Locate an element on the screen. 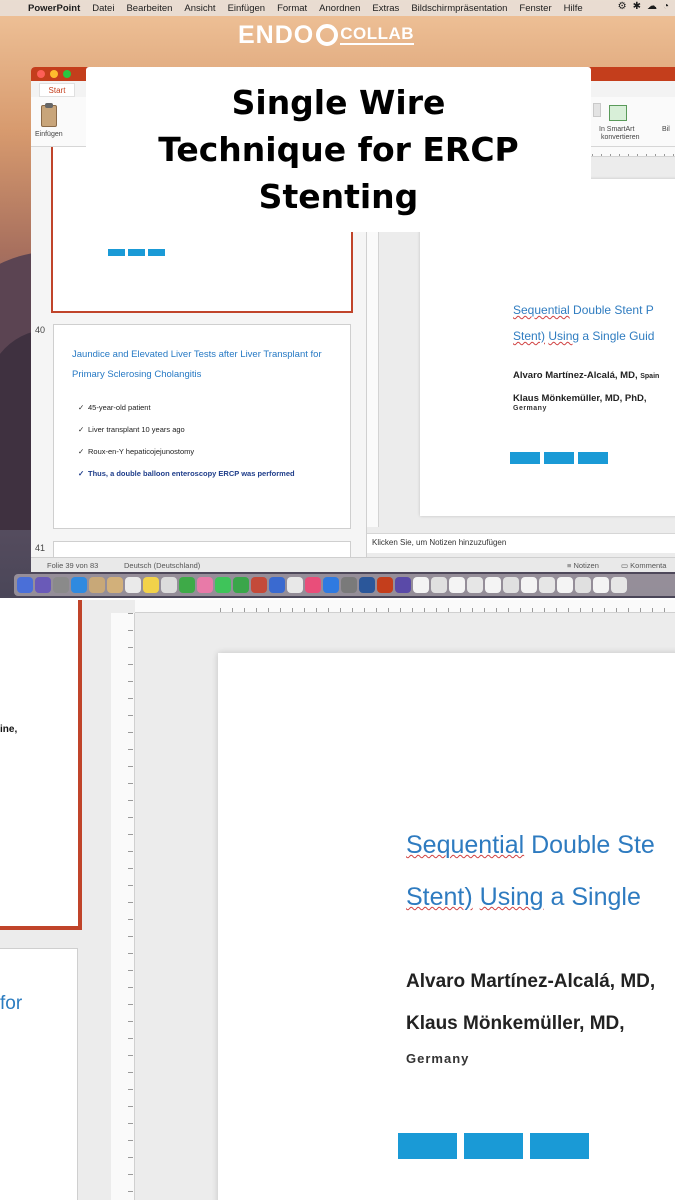  finder-icon is located at coordinates (25, 585).